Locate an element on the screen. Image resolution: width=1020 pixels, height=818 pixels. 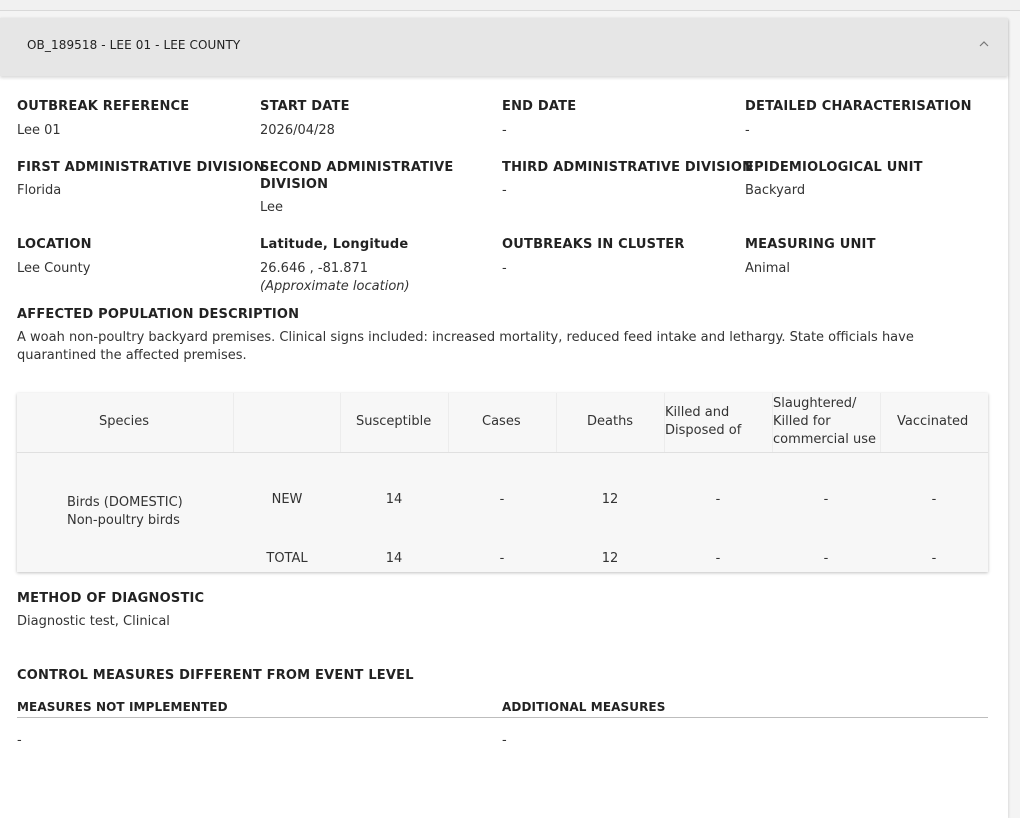
additional-measures-label: ADDITIONAL MEASURES is located at coordinates (584, 707).